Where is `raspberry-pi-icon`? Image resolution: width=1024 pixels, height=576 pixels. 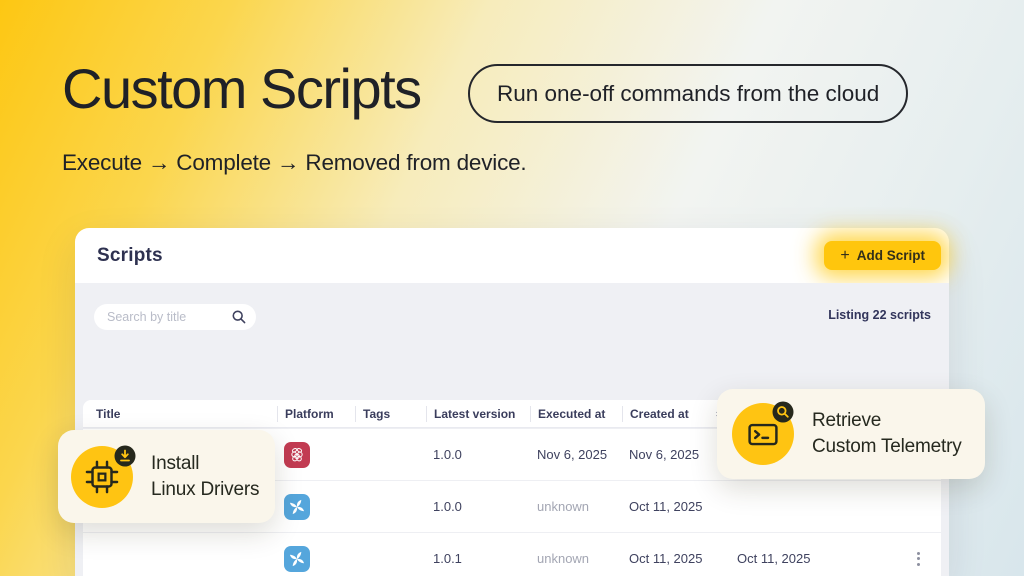
raspberry-pi-icon is located at coordinates (297, 454).